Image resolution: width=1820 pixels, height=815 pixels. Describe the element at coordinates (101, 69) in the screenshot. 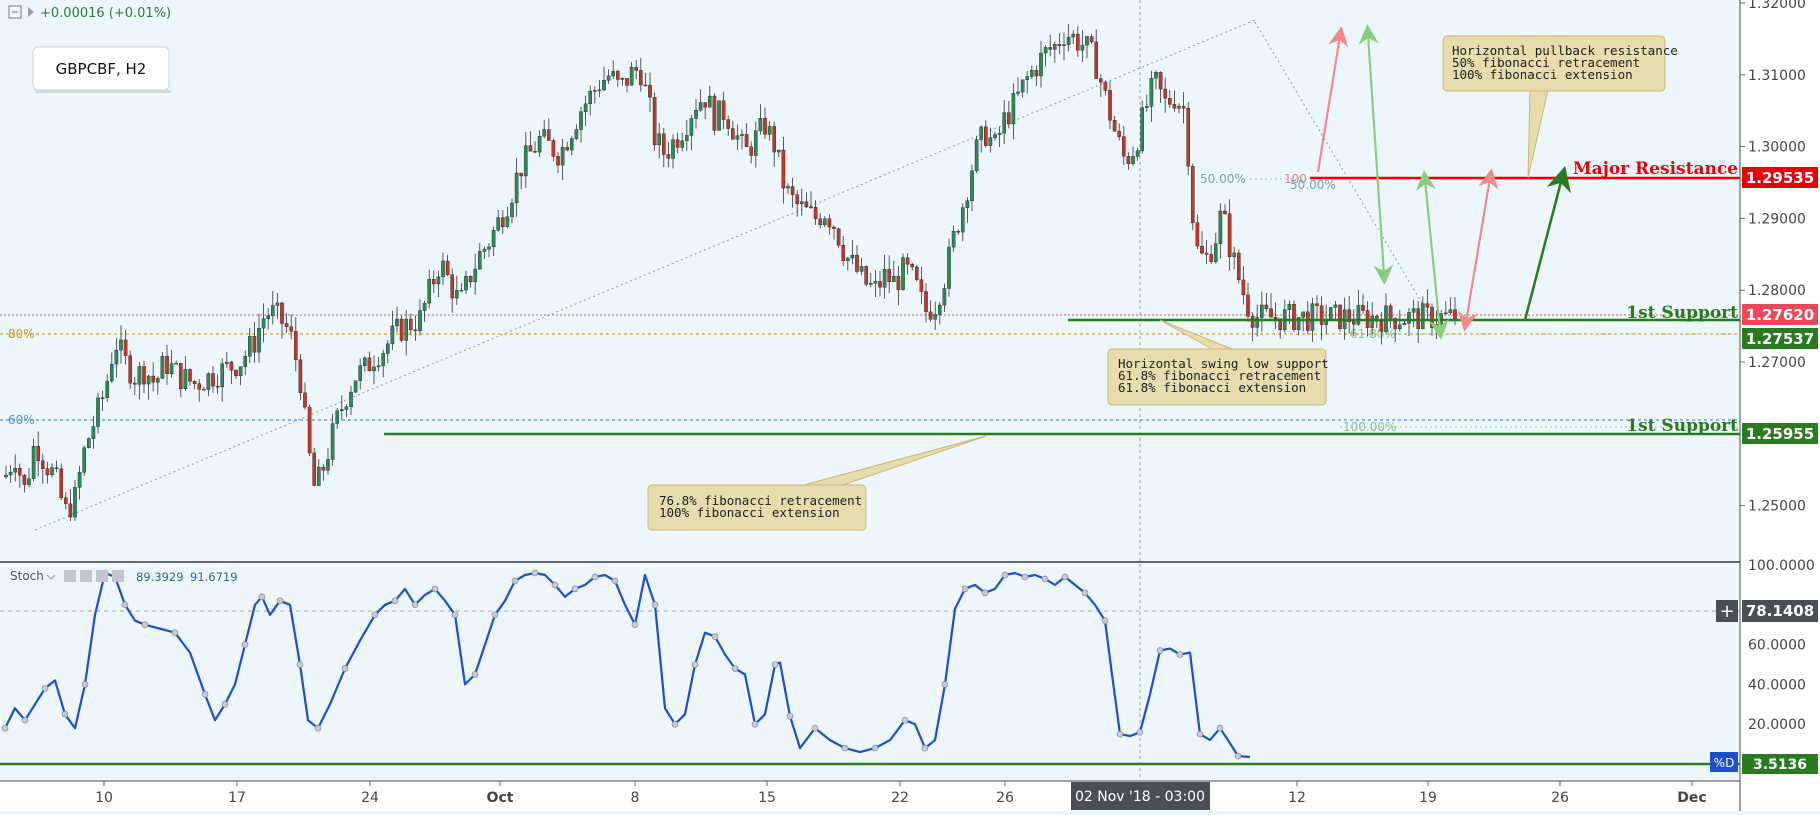

I see `symbol-badge: GBPCBF, H2` at that location.